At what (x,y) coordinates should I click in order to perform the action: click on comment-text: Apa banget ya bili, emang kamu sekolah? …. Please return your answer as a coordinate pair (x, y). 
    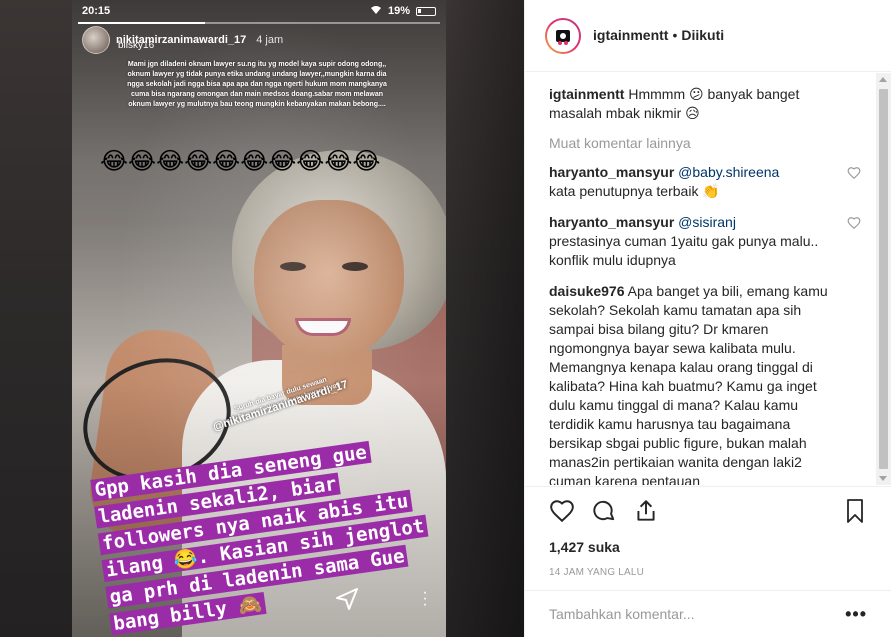
    Looking at the image, I should click on (688, 384).